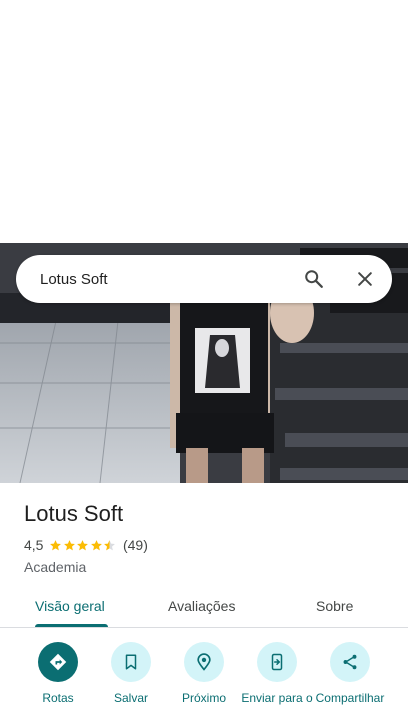 This screenshot has height=726, width=408. What do you see at coordinates (350, 698) in the screenshot?
I see `share-label: Compartilhar` at bounding box center [350, 698].